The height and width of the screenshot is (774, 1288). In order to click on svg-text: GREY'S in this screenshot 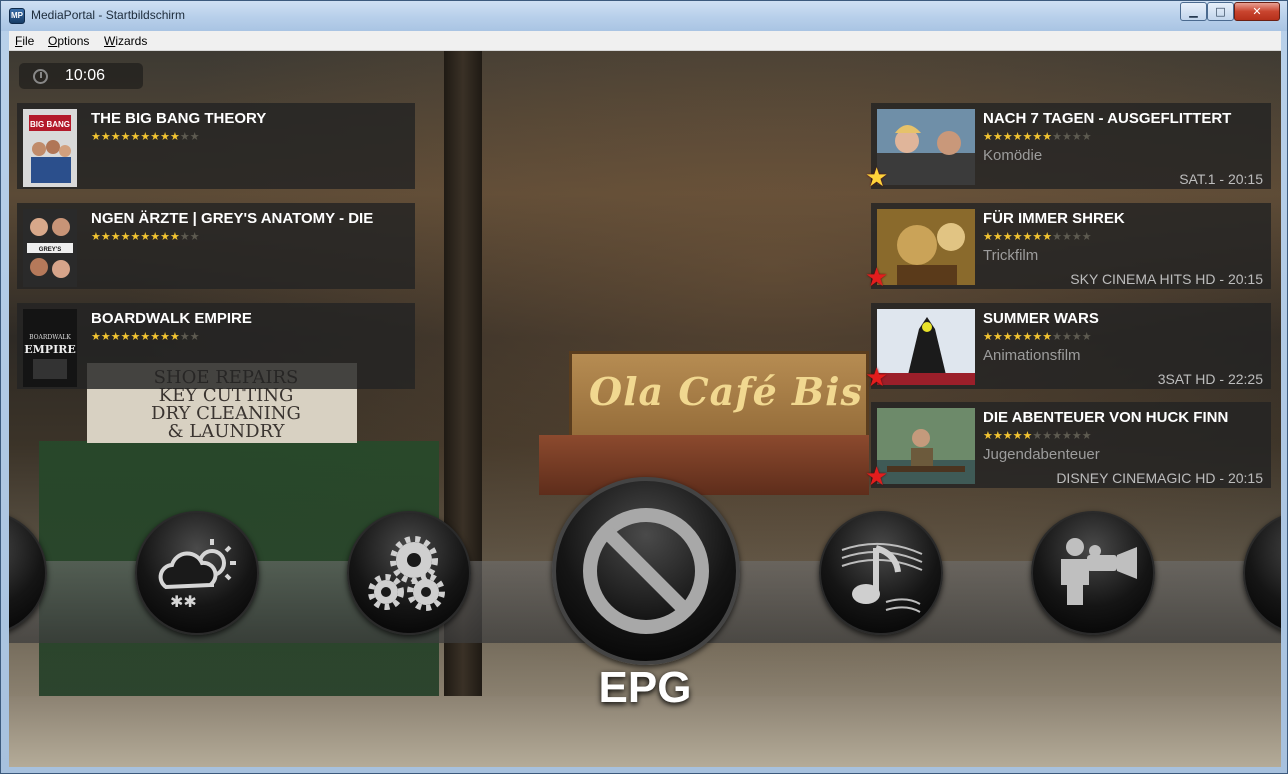, I will do `click(50, 250)`.